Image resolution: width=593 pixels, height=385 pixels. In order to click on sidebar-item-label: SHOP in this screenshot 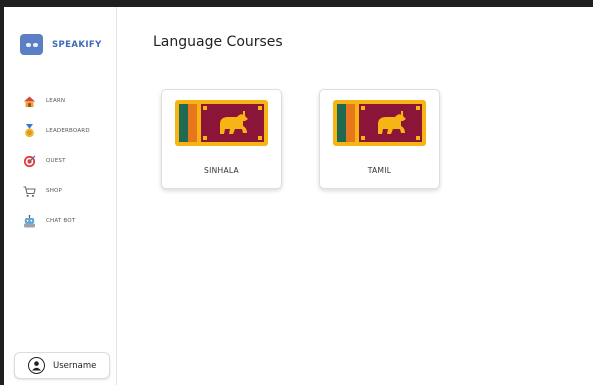, I will do `click(54, 191)`.